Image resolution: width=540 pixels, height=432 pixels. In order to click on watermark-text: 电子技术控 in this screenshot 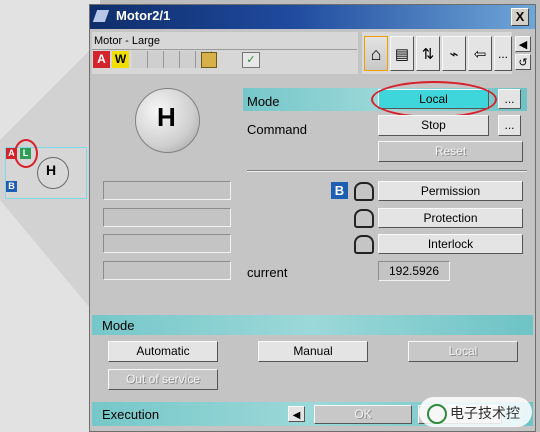, I will do `click(485, 413)`.